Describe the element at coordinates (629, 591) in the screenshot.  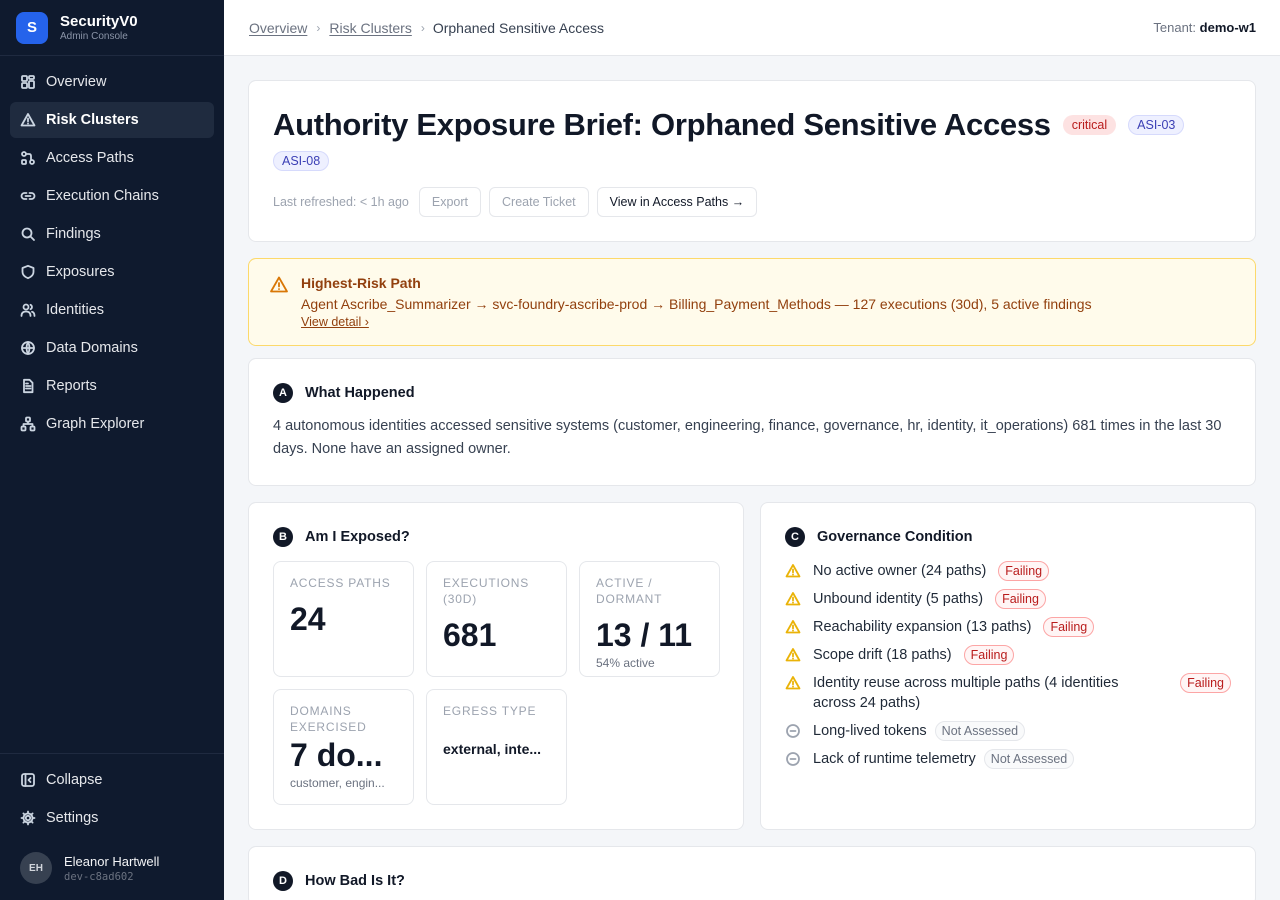
I see `metric-label: Active / Dormant` at that location.